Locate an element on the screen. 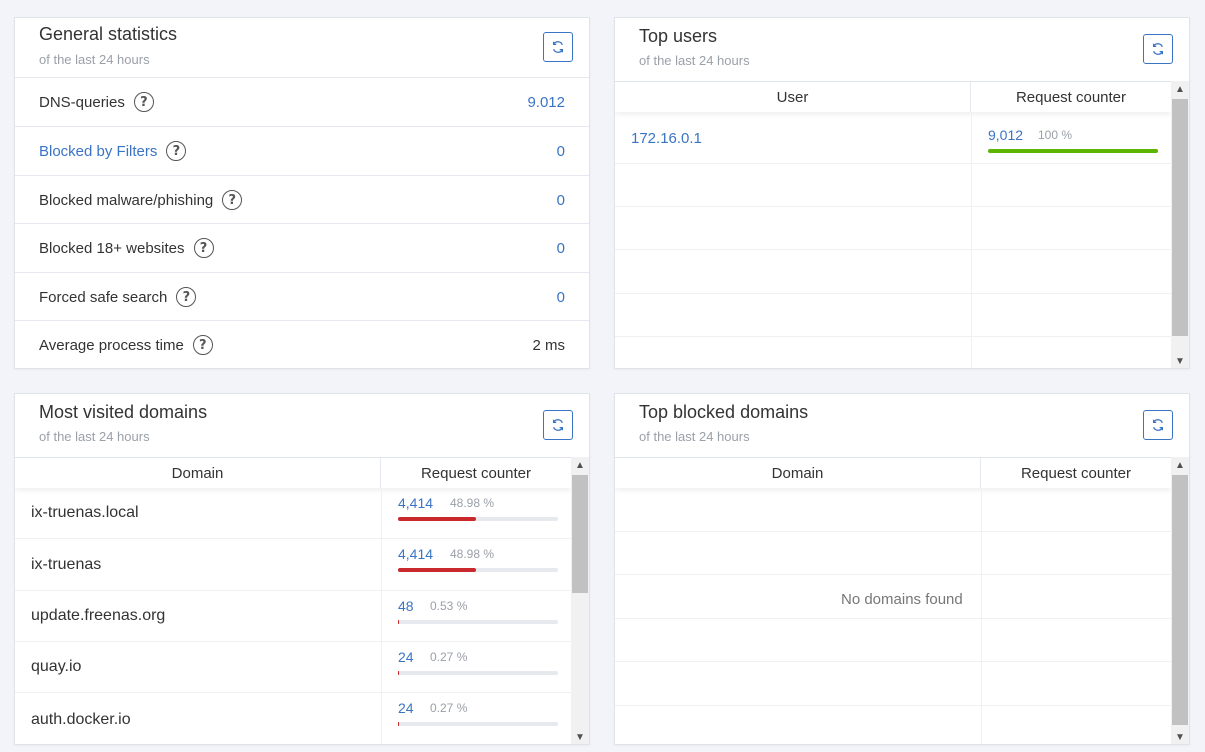  table-row: quay.io 24 0.27 % is located at coordinates (293, 667).